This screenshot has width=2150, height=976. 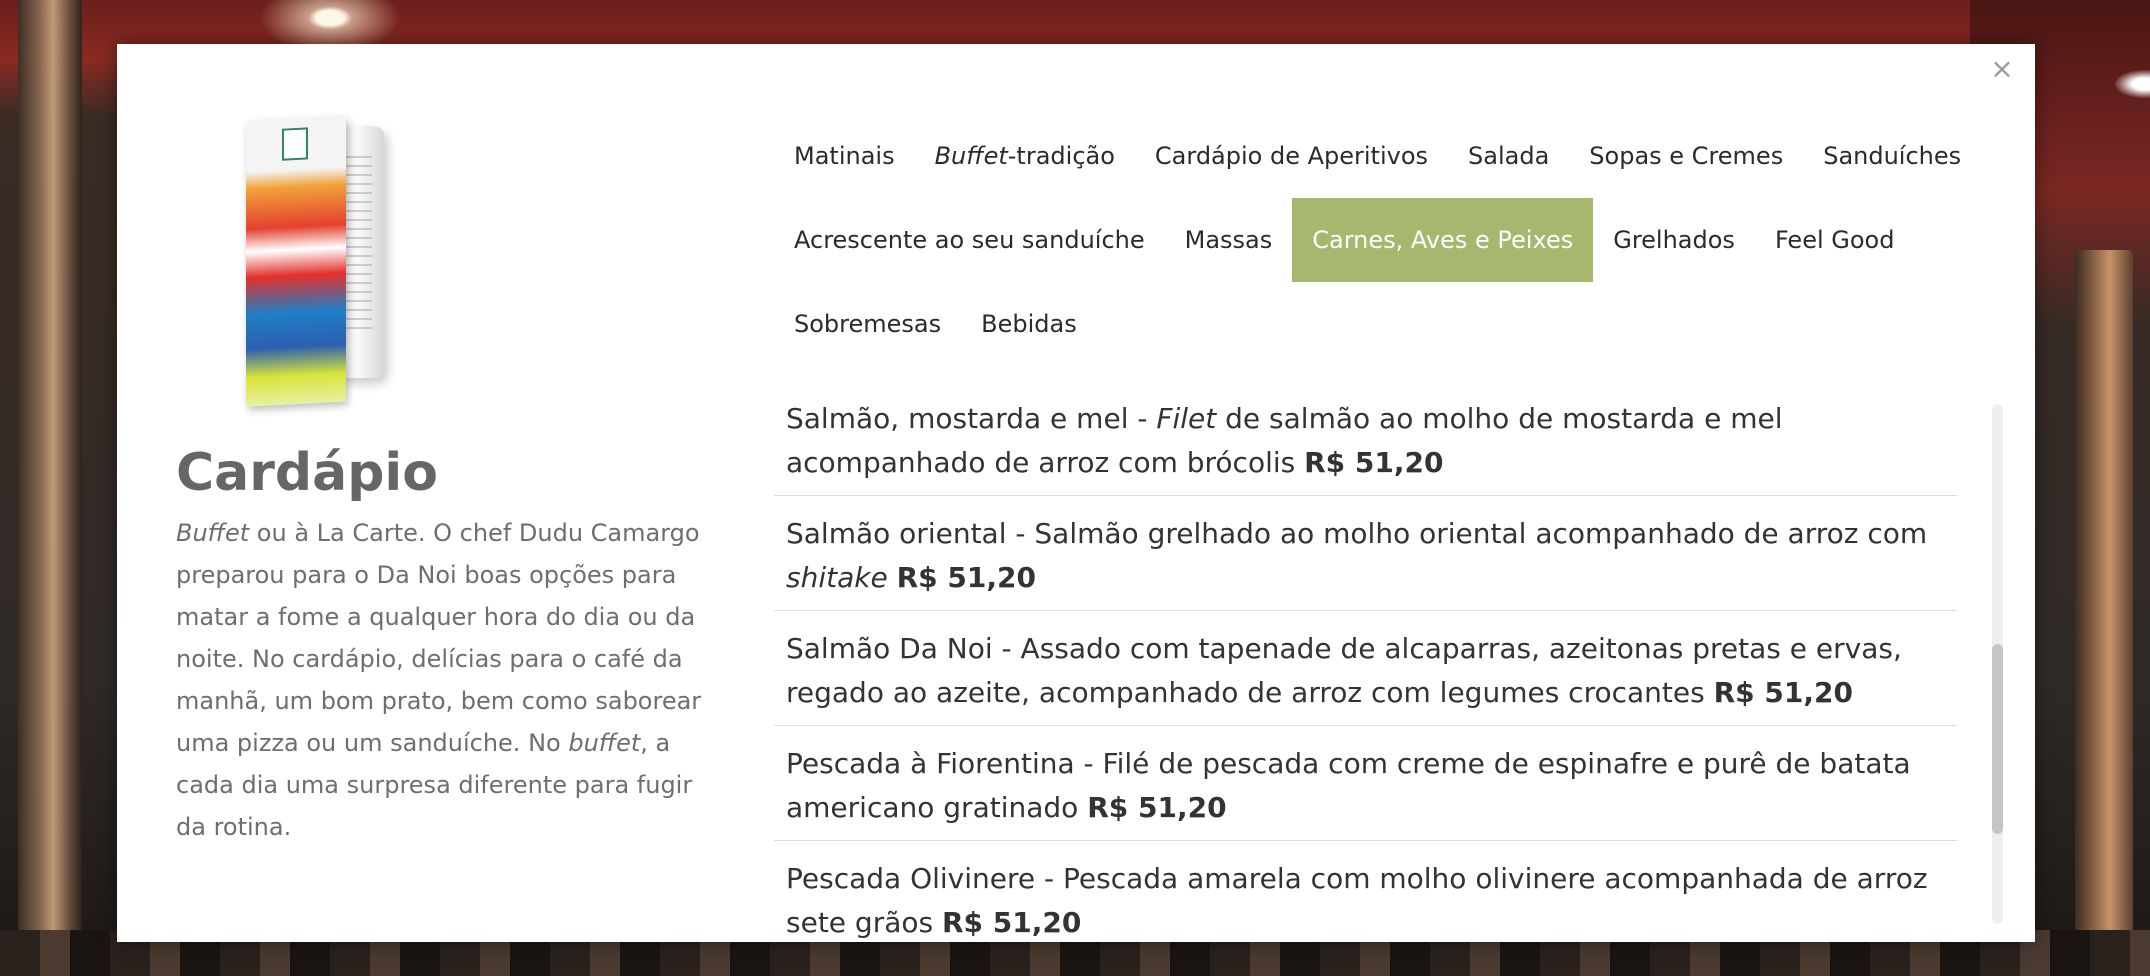 I want to click on tab-massas: Massas, so click(x=1229, y=240).